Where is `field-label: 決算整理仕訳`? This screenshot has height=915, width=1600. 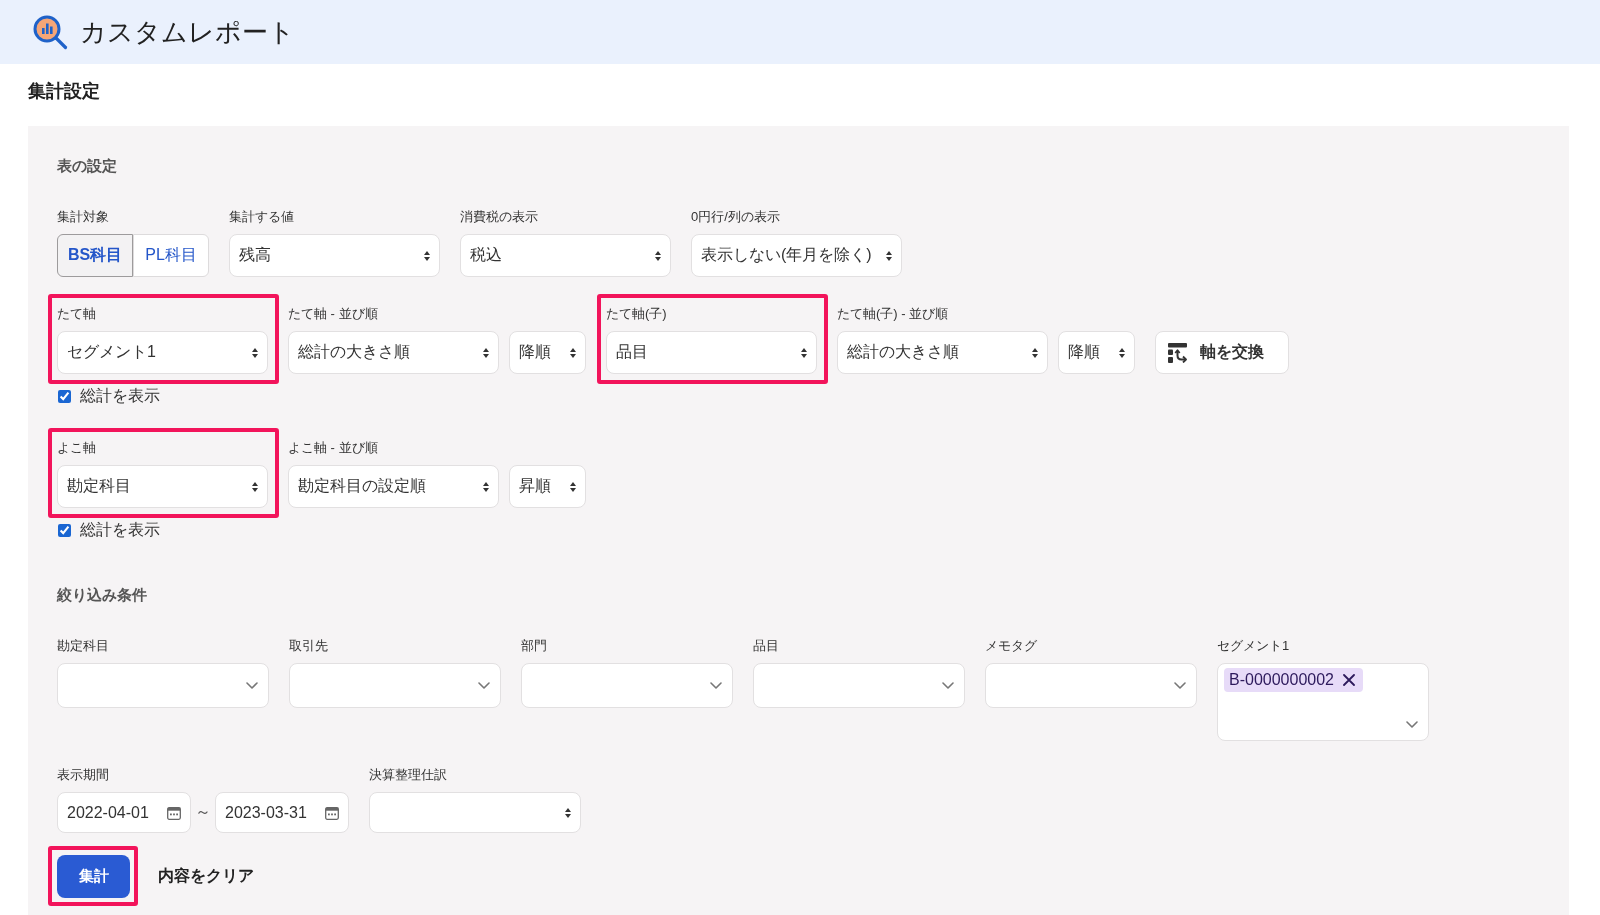 field-label: 決算整理仕訳 is located at coordinates (408, 775).